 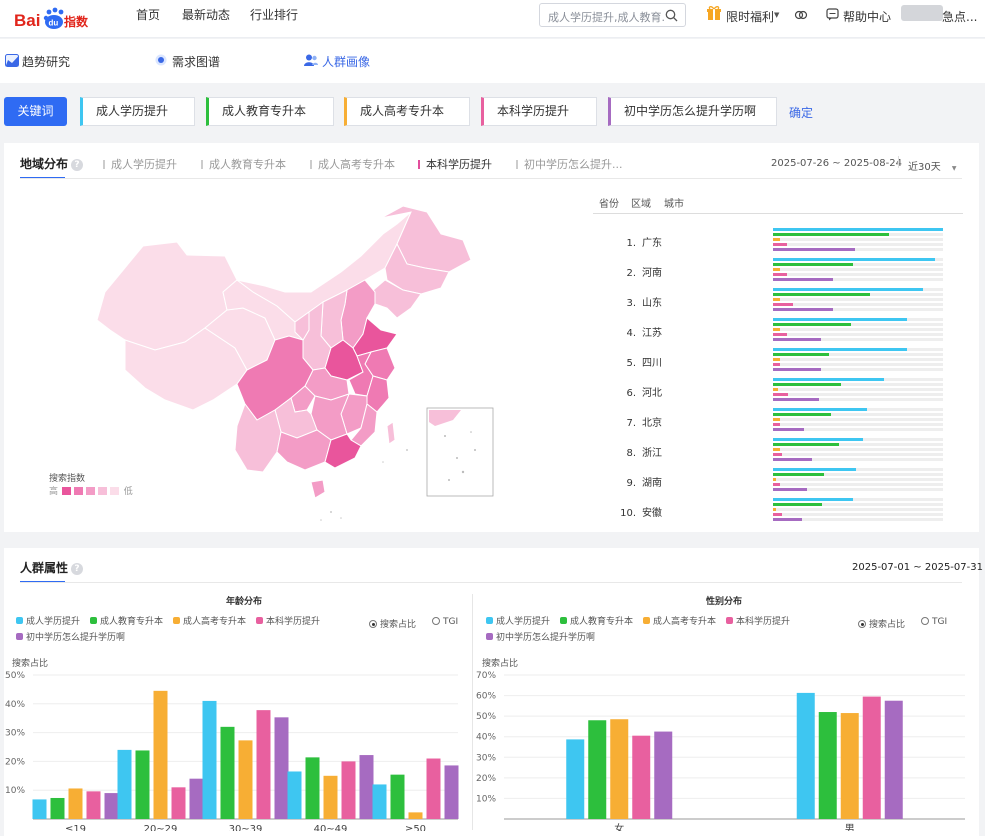 I want to click on ranking-row: 2. 河南, so click(x=641, y=271).